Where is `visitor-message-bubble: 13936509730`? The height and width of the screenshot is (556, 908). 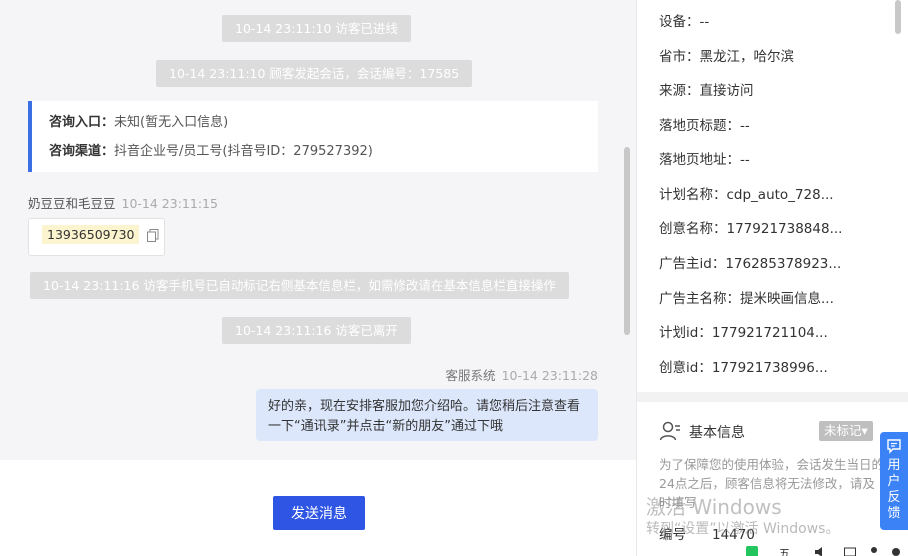 visitor-message-bubble: 13936509730 is located at coordinates (96, 237).